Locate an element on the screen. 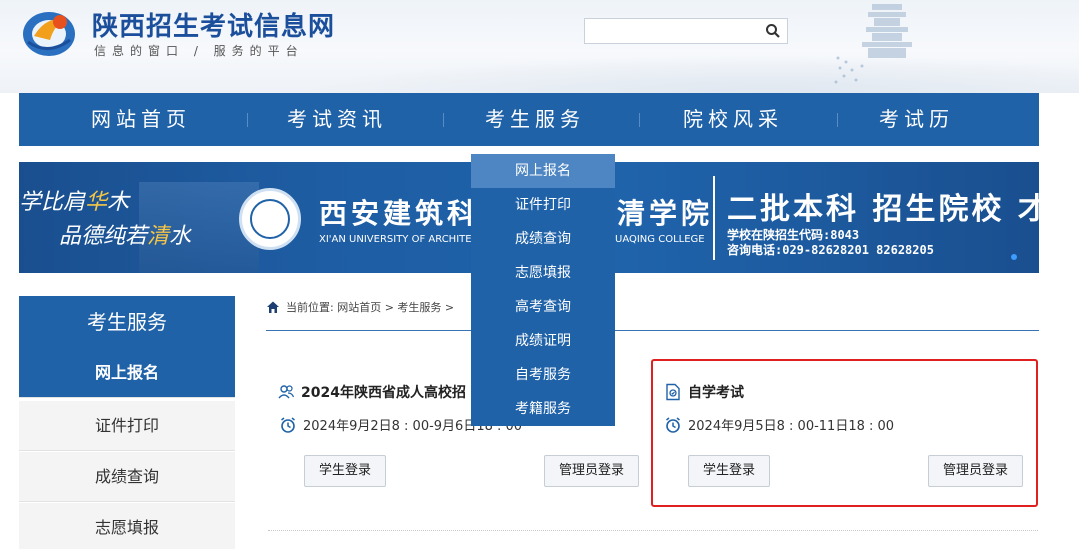 This screenshot has height=549, width=1079. services-dropdown-menu: 网上报名 证件打印 成绩查询 志愿填报 高考查询 成绩证明 自考服务 考籍服务 is located at coordinates (543, 290).